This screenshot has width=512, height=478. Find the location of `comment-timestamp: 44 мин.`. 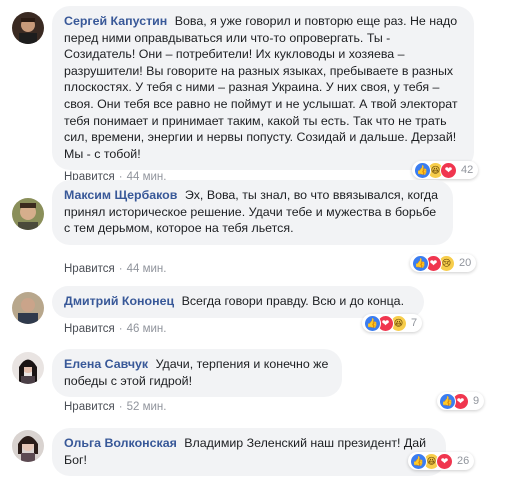

comment-timestamp: 44 мин. is located at coordinates (147, 269).